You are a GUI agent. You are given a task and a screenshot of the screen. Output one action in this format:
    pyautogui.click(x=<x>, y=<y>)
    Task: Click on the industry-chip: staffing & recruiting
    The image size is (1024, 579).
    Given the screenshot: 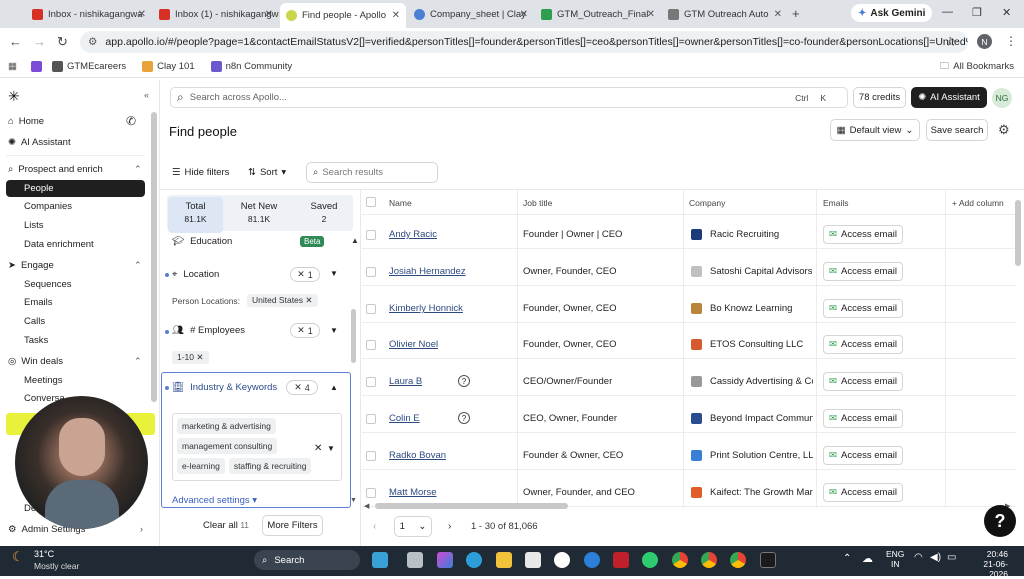 What is the action you would take?
    pyautogui.click(x=270, y=466)
    